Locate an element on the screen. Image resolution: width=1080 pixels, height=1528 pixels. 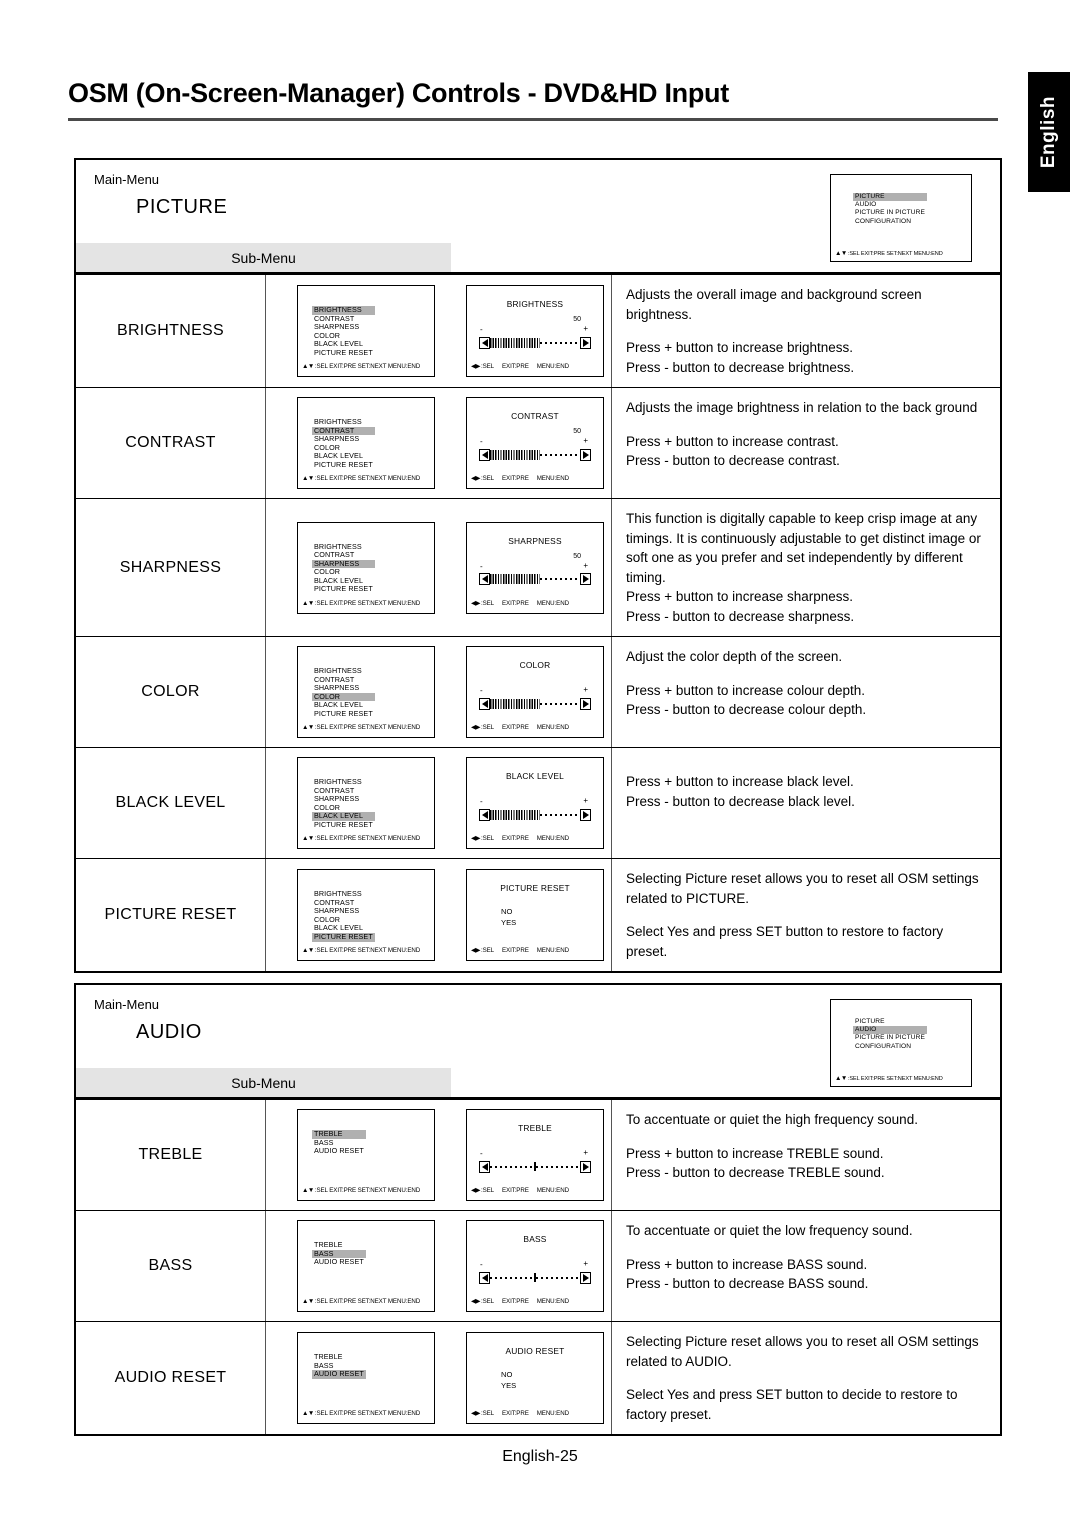
osm-detail-panel: COLOR - + ◀▶:SEL EXIT:PRE MENU:END is located at coordinates (535, 692).